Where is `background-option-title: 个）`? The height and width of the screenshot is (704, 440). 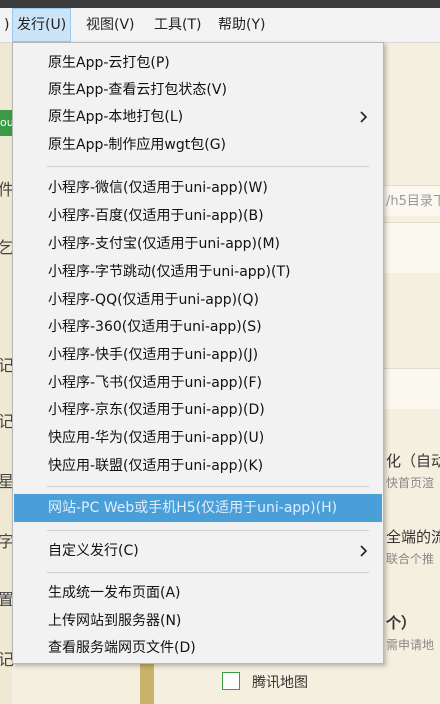 background-option-title: 个） is located at coordinates (401, 623).